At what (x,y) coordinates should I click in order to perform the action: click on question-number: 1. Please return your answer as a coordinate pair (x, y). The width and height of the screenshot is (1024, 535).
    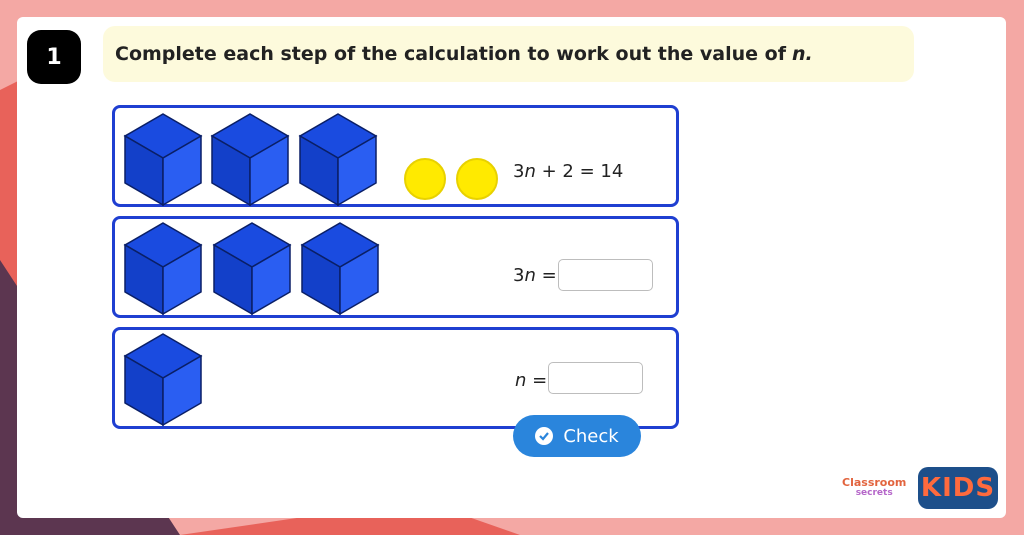
    Looking at the image, I should click on (54, 57).